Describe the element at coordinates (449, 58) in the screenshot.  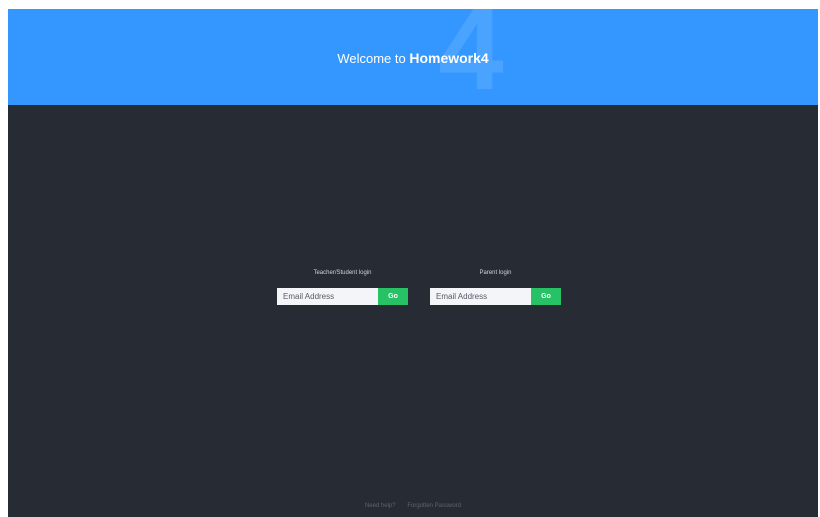
I see `brand-name: Homework4` at that location.